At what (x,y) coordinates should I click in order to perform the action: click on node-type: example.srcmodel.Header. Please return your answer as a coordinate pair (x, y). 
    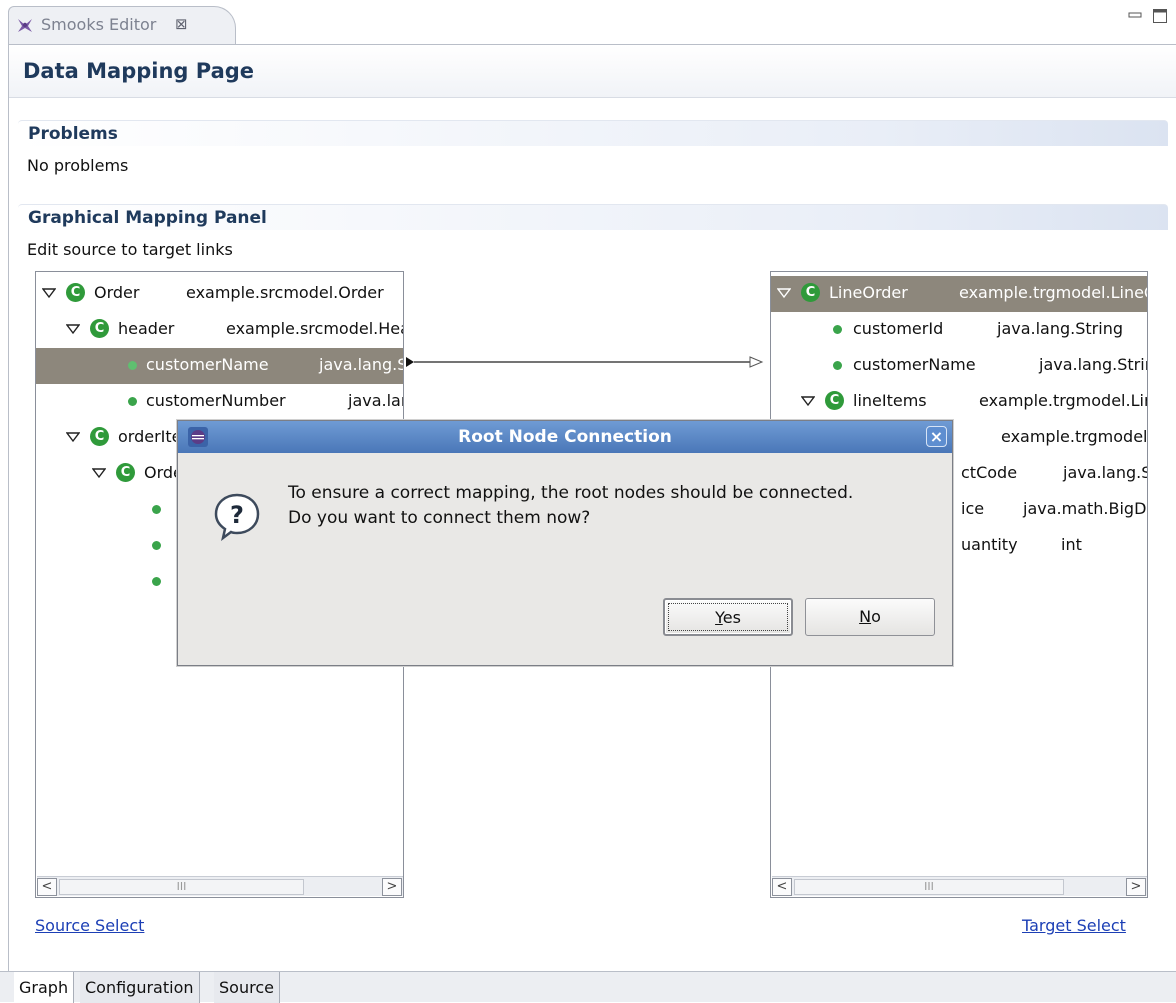
    Looking at the image, I should click on (314, 328).